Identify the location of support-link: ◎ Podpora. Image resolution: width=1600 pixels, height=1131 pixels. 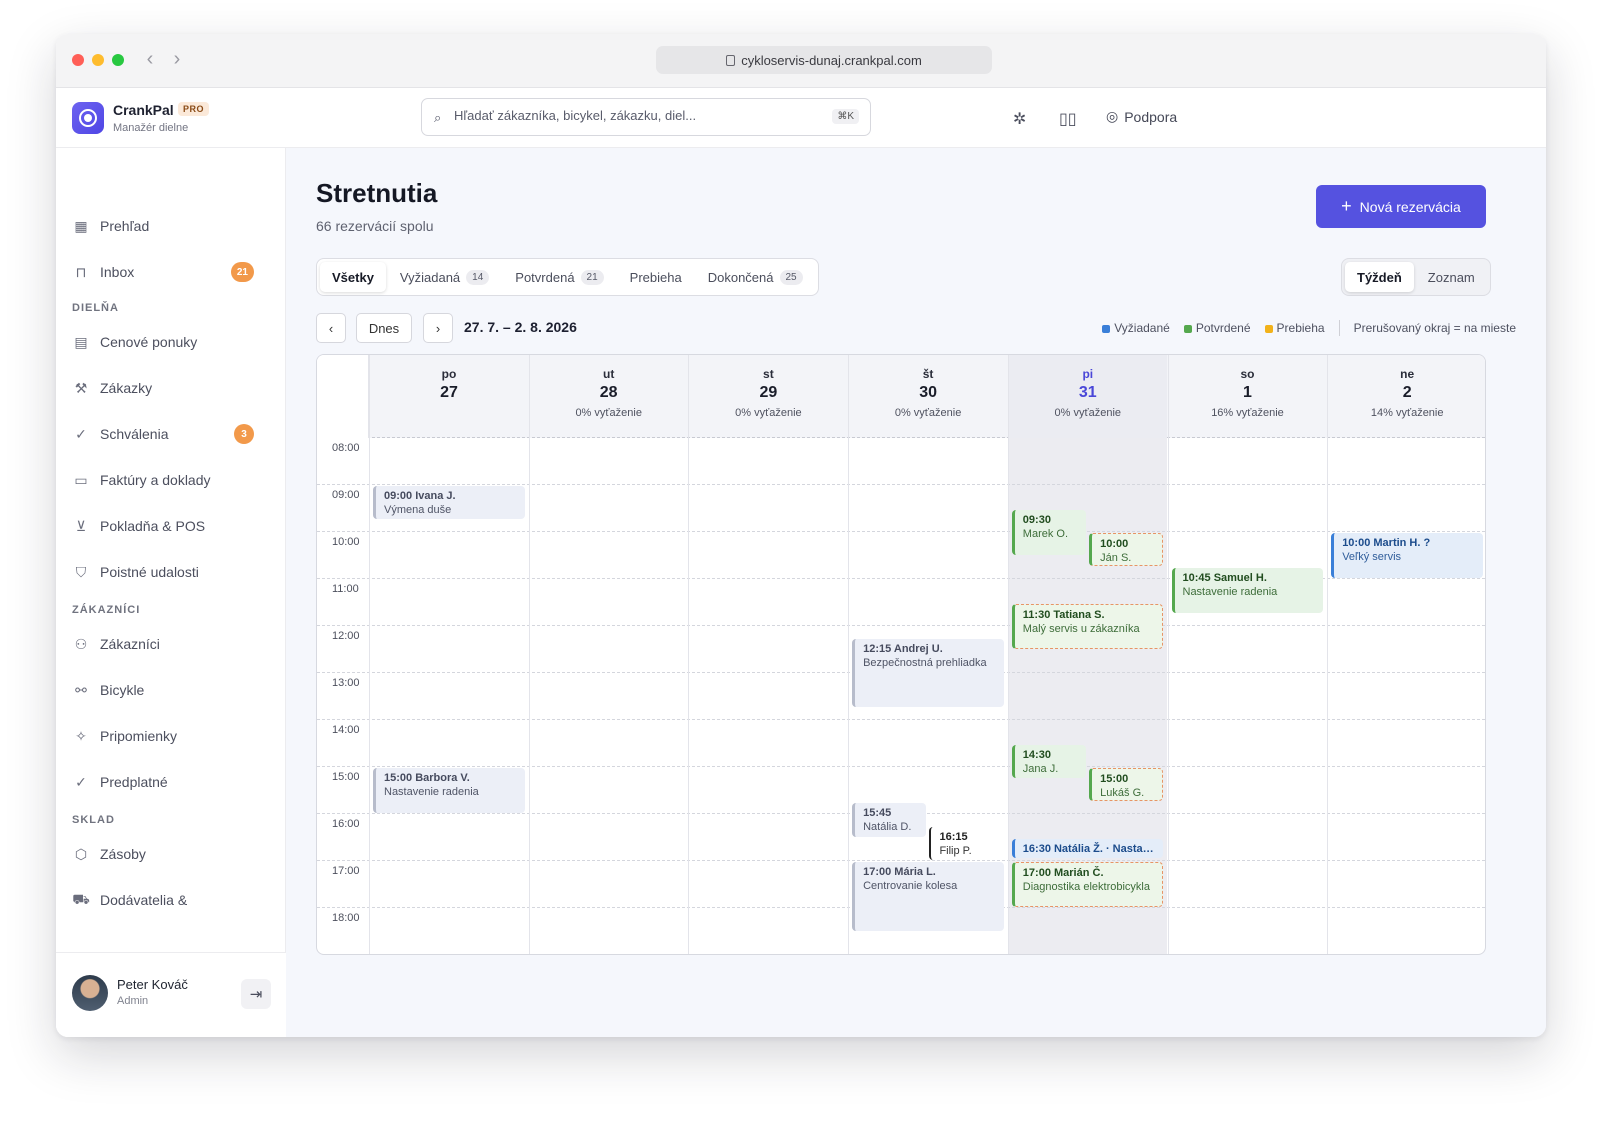
(1141, 116).